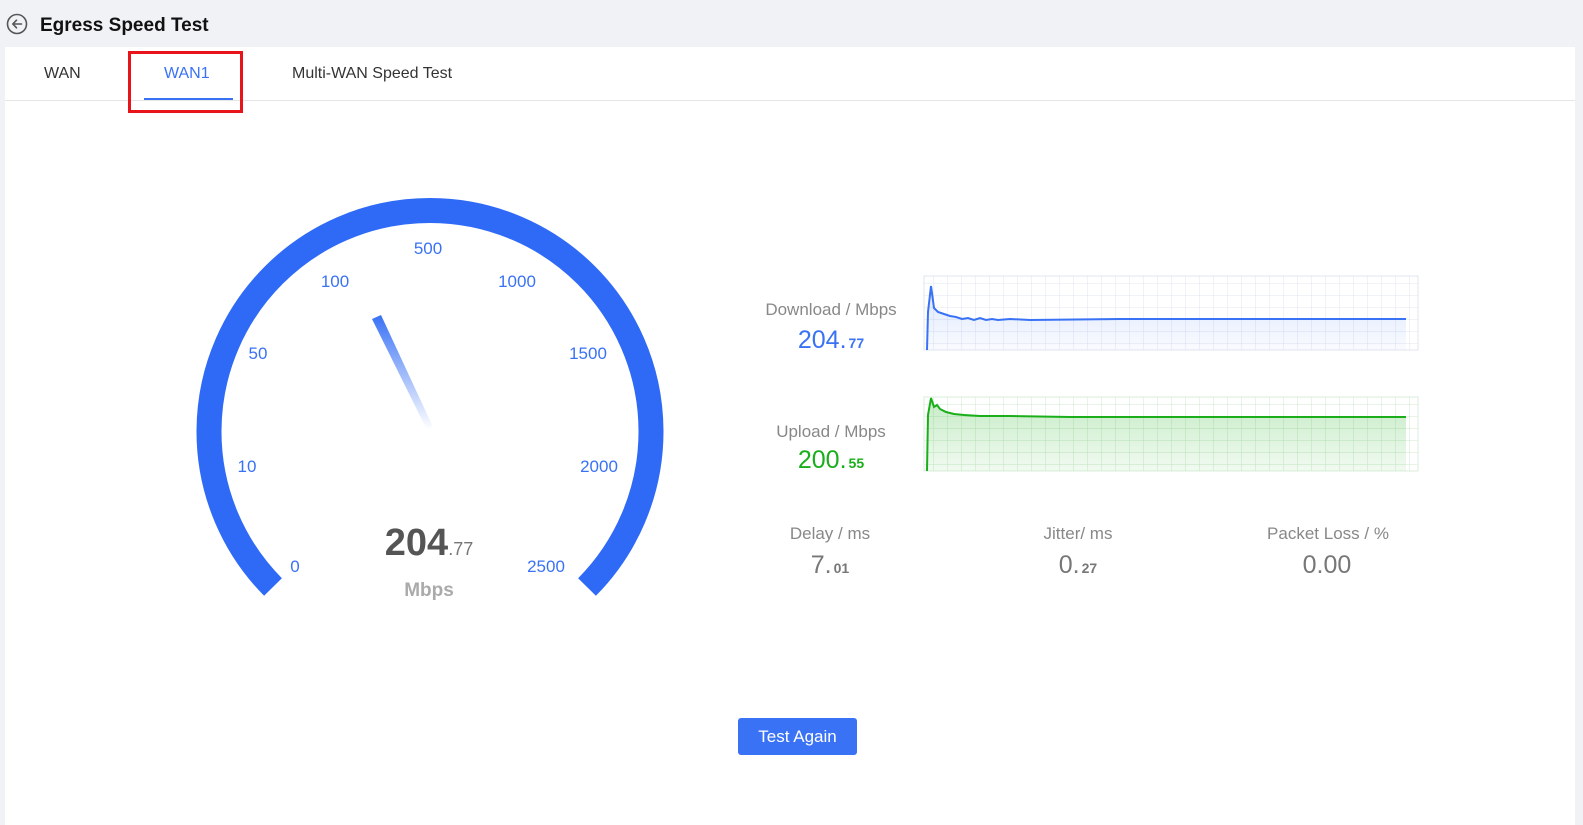 This screenshot has height=825, width=1583. Describe the element at coordinates (822, 460) in the screenshot. I see `upload-value-int: 200.` at that location.